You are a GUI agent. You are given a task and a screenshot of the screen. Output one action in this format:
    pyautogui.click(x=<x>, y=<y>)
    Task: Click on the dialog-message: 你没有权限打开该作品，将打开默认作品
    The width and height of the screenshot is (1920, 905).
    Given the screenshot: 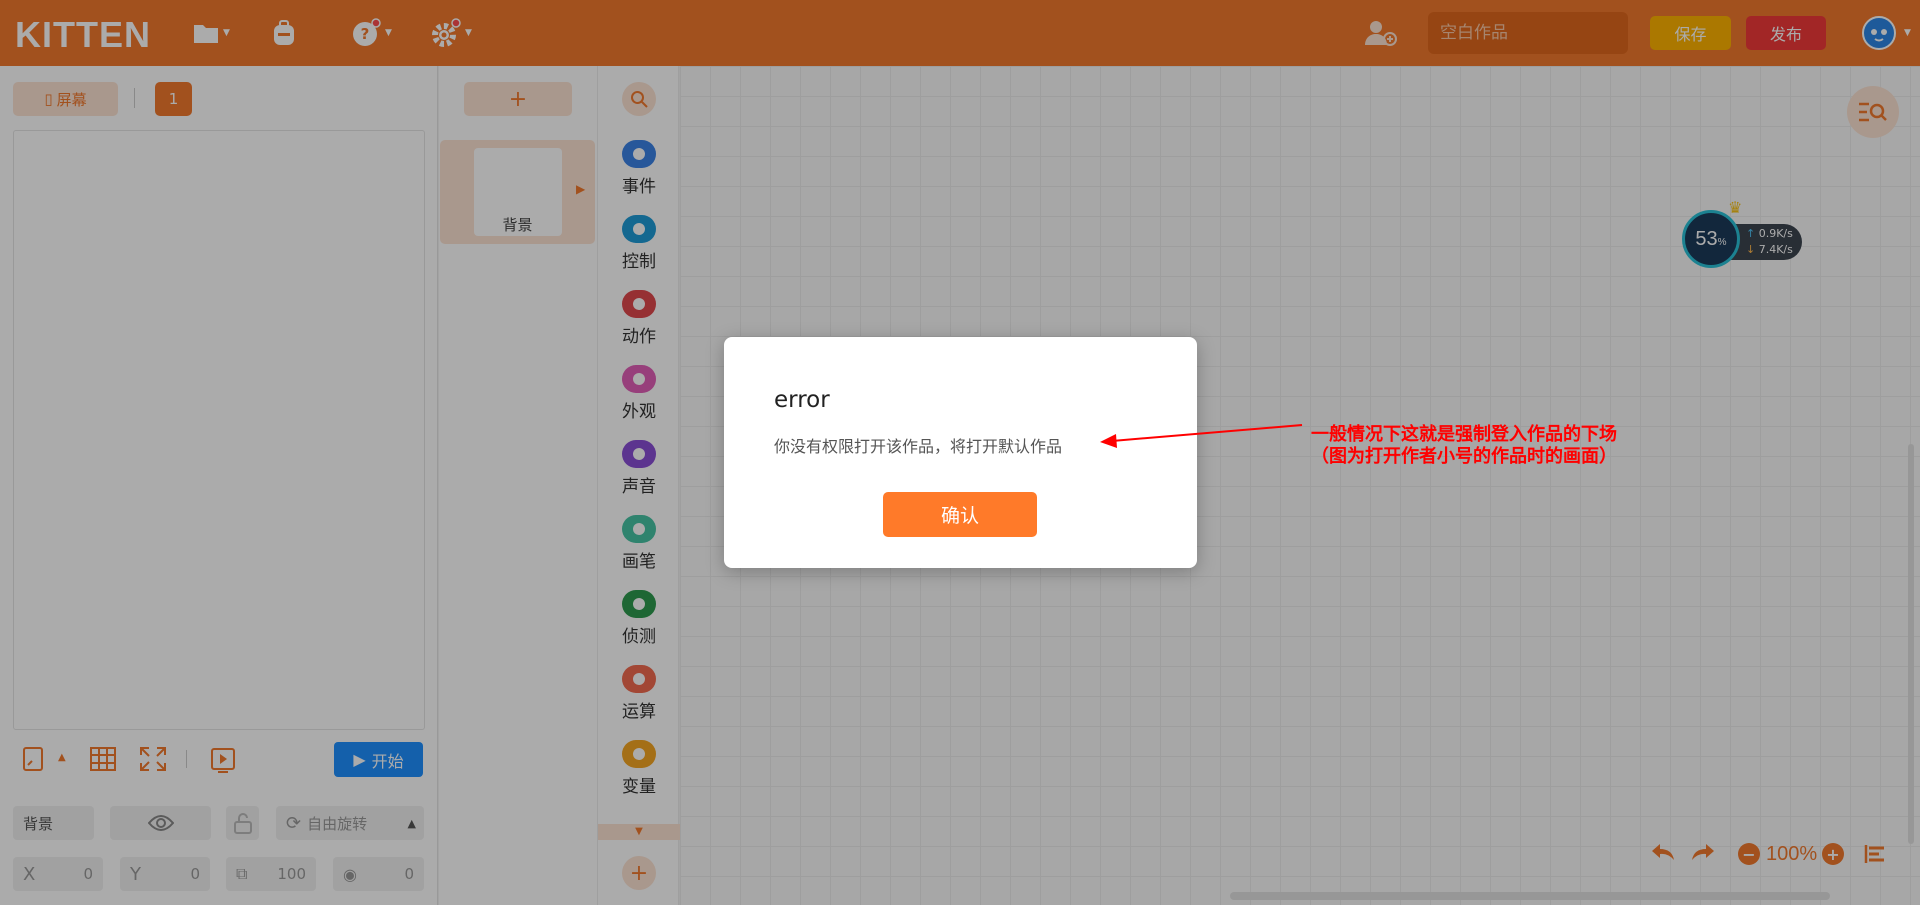 What is the action you would take?
    pyautogui.click(x=918, y=446)
    